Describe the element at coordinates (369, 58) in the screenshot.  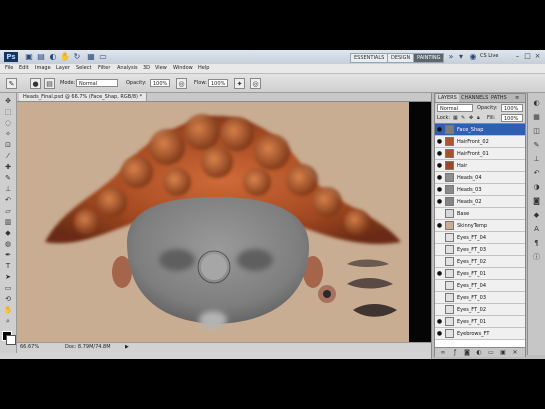
I see `workspace-essentials: ESSENTIALS` at that location.